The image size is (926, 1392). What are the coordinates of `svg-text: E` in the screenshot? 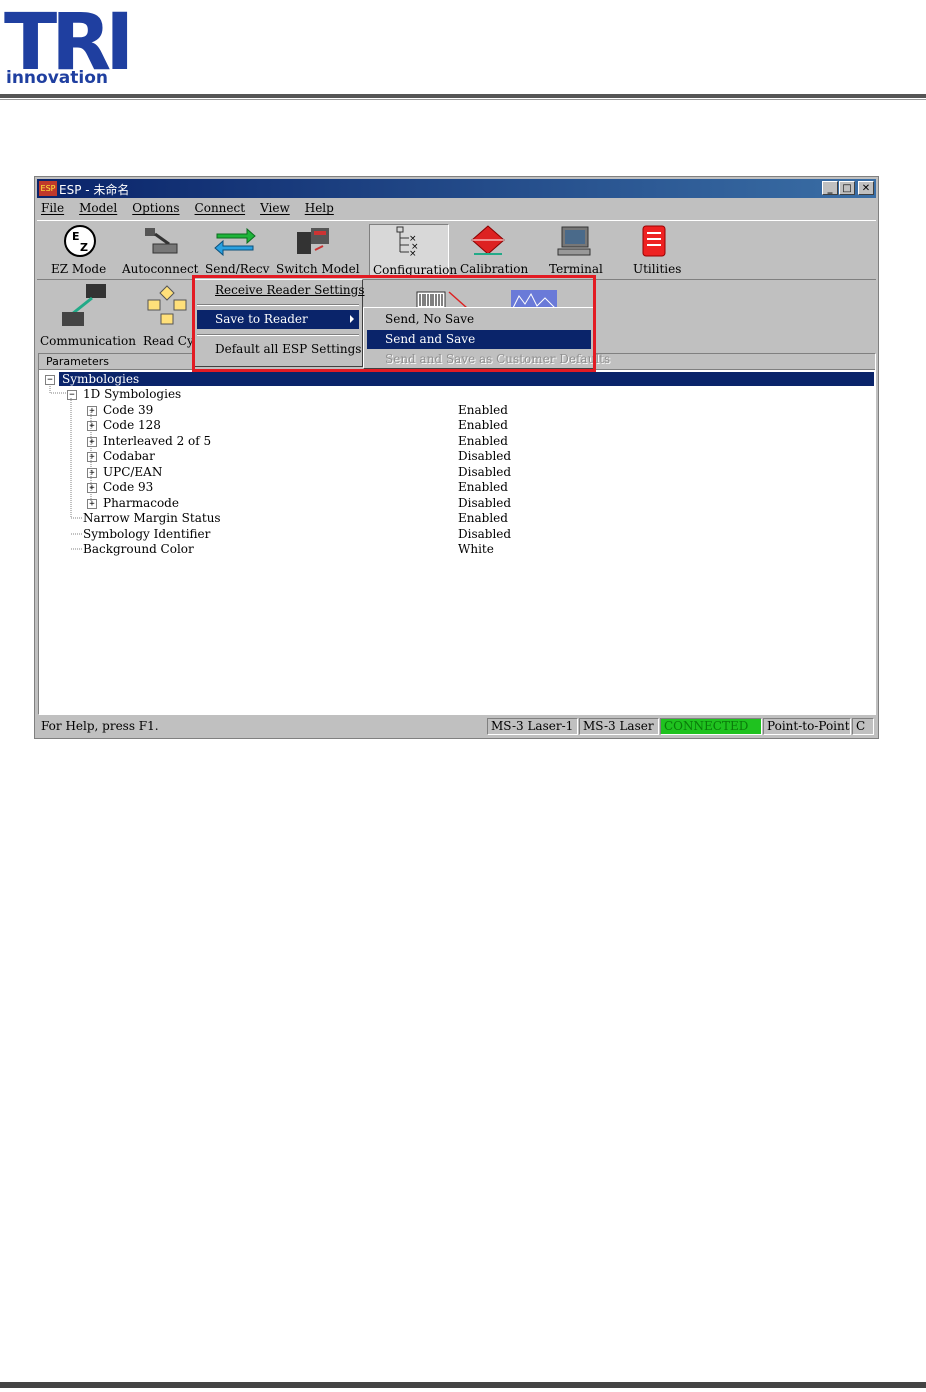 It's located at (76, 236).